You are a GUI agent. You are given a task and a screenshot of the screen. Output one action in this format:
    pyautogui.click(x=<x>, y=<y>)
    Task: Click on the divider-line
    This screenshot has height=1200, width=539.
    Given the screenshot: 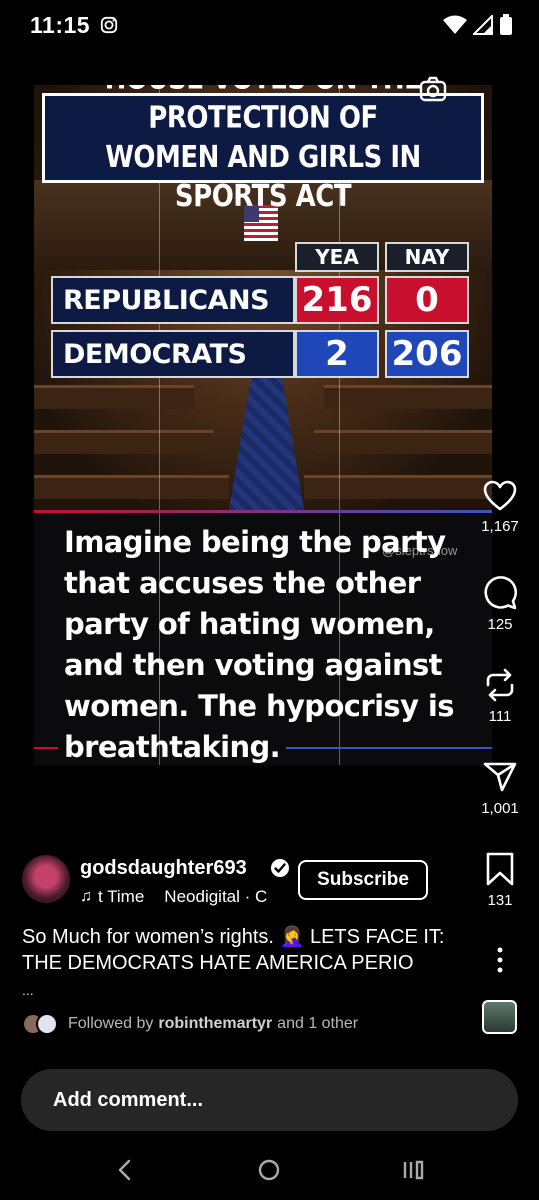 What is the action you would take?
    pyautogui.click(x=263, y=511)
    